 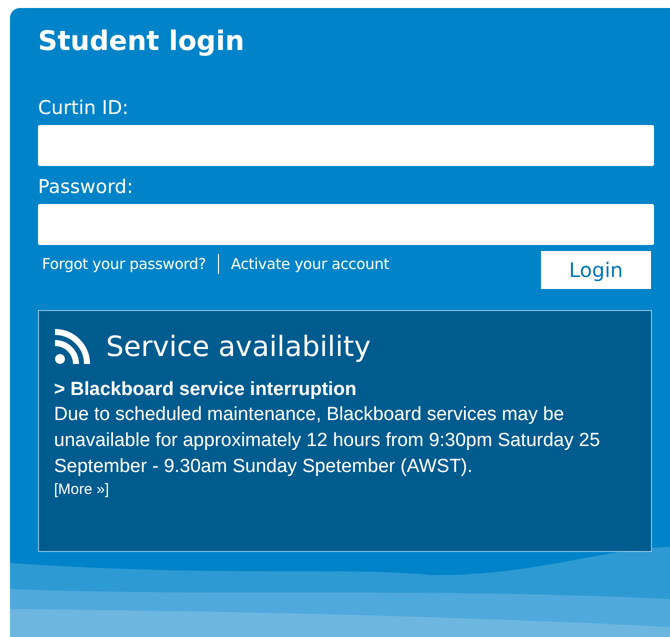 What do you see at coordinates (238, 347) in the screenshot?
I see `service-title: Service availability` at bounding box center [238, 347].